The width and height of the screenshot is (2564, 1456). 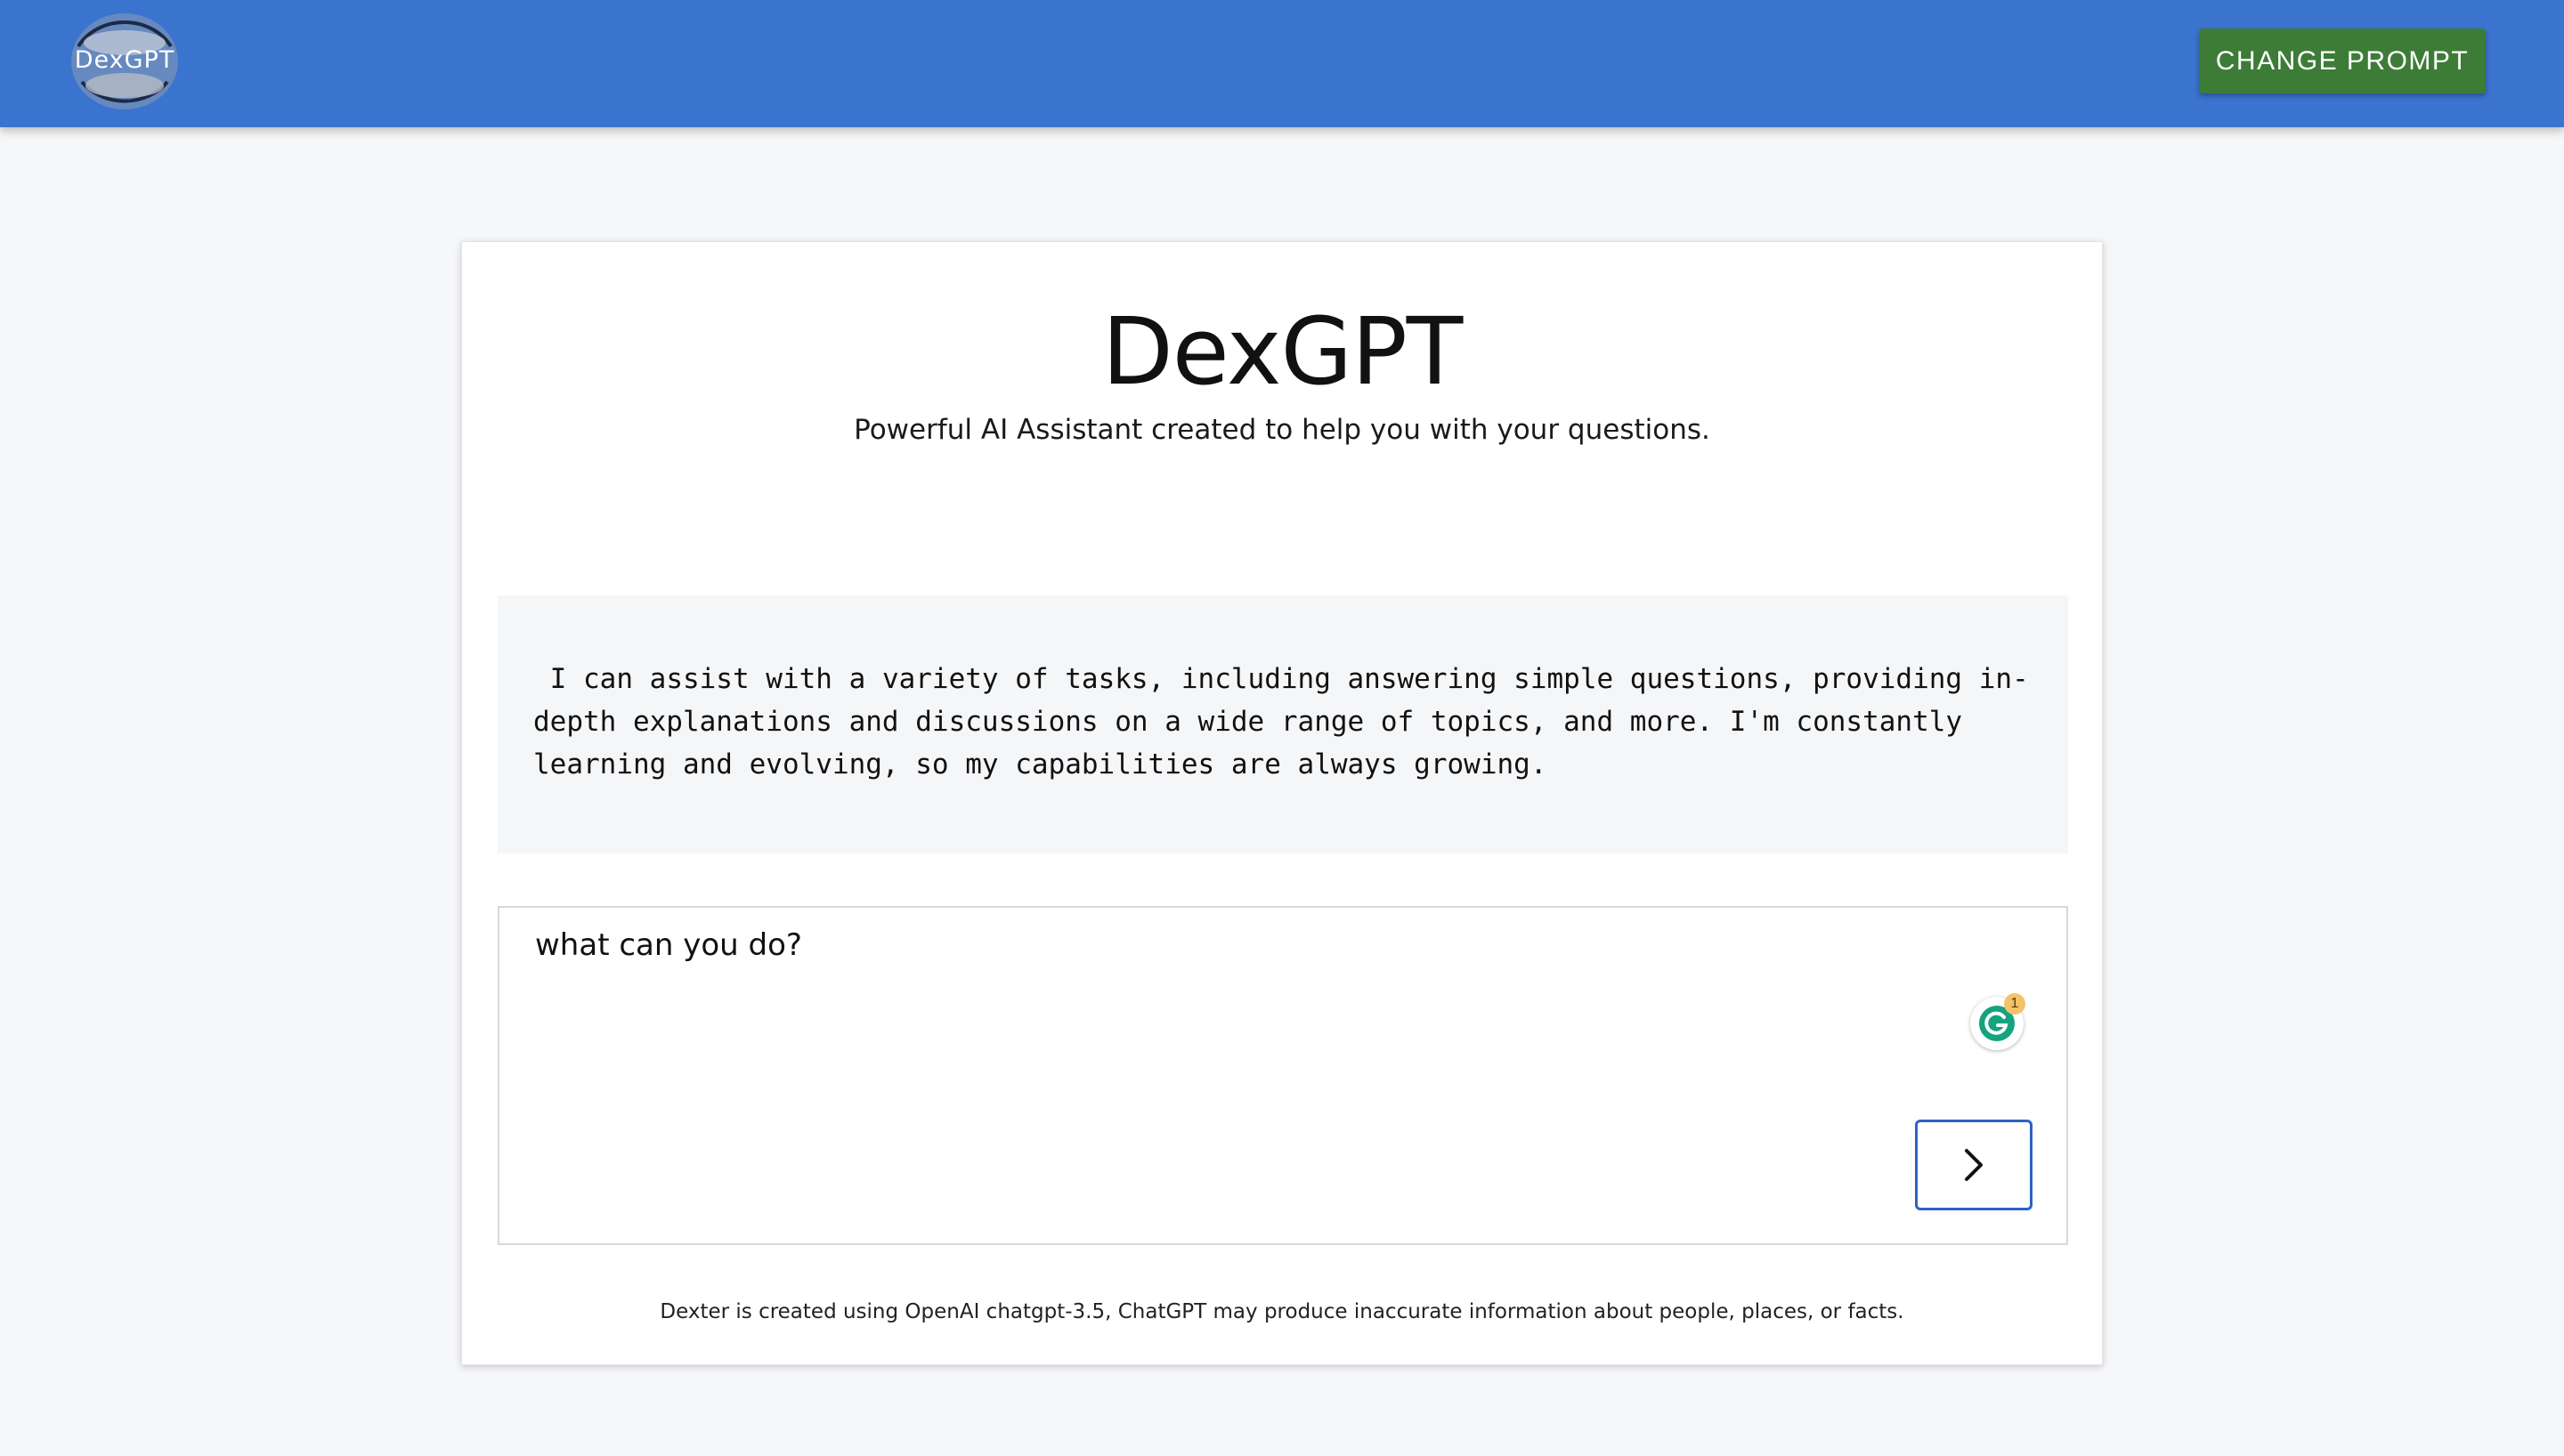 I want to click on prompt-input-box: 1, so click(x=1283, y=1075).